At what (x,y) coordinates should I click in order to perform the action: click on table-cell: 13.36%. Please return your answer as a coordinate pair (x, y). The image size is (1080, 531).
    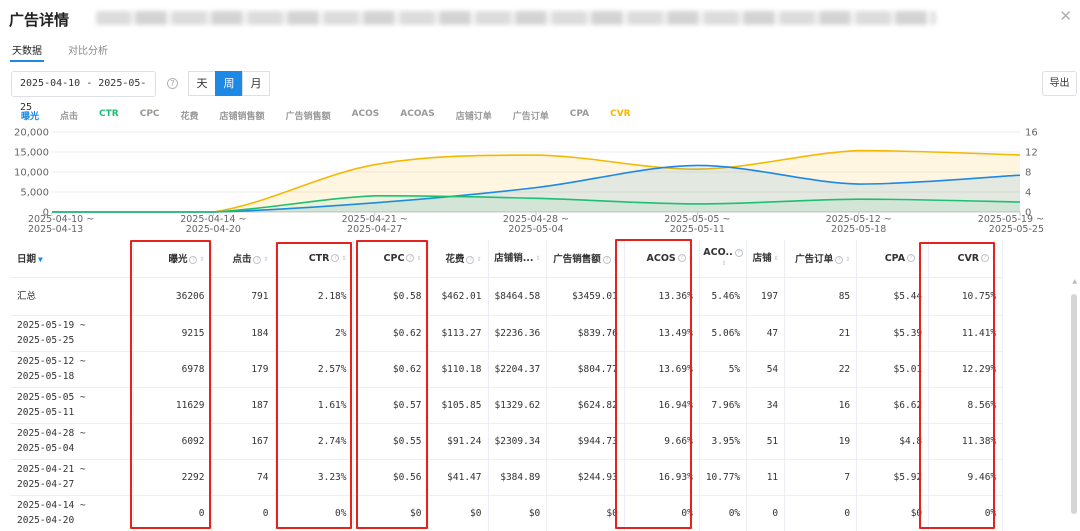
    Looking at the image, I should click on (662, 296).